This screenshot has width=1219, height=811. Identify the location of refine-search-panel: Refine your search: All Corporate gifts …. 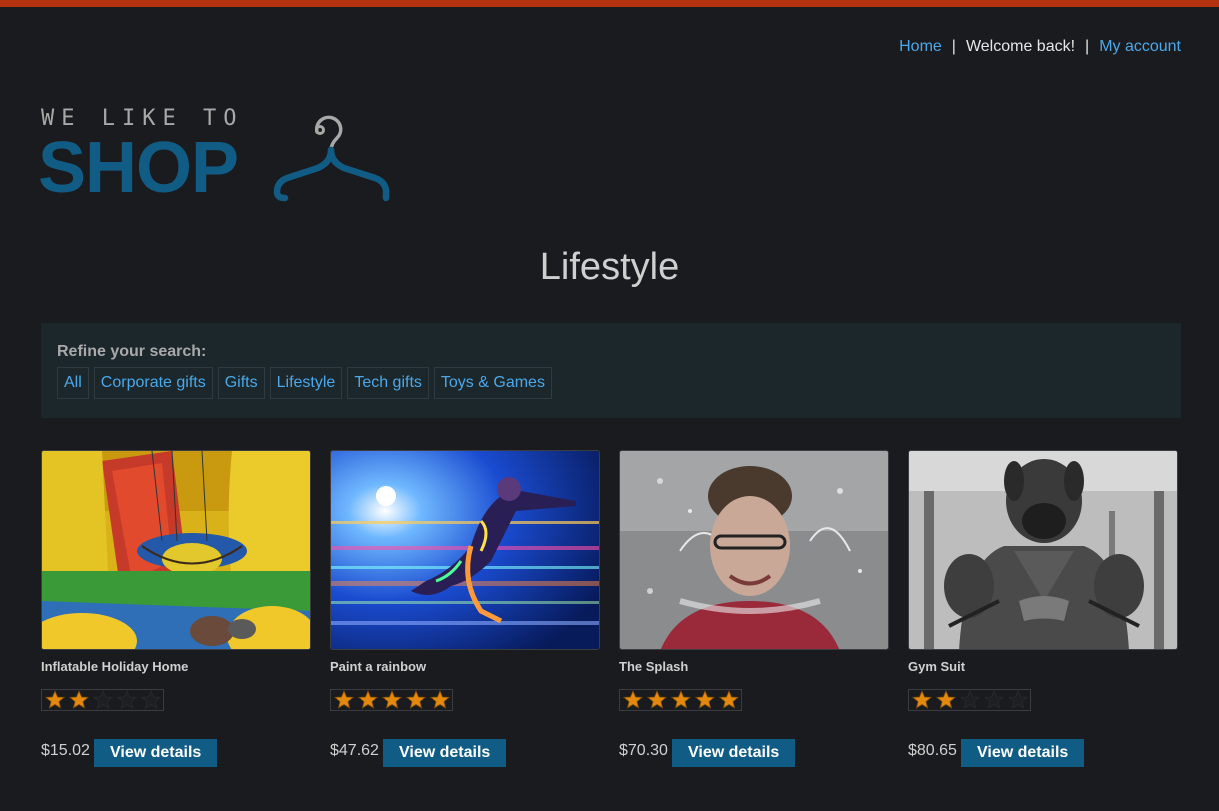
(611, 370).